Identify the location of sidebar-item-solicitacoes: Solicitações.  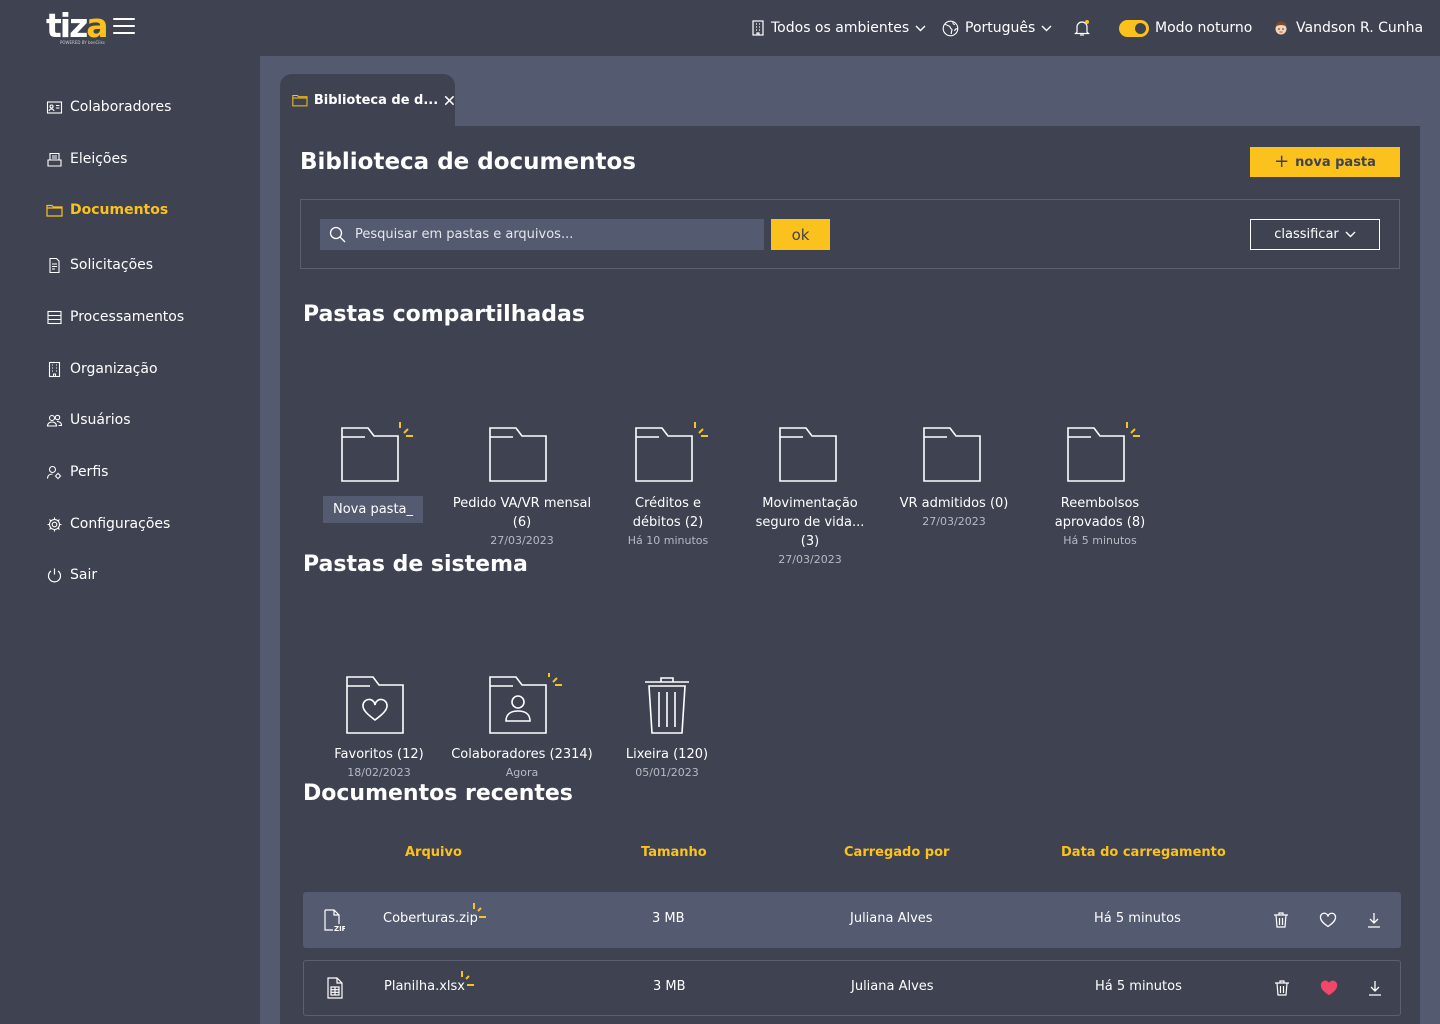
(99, 265).